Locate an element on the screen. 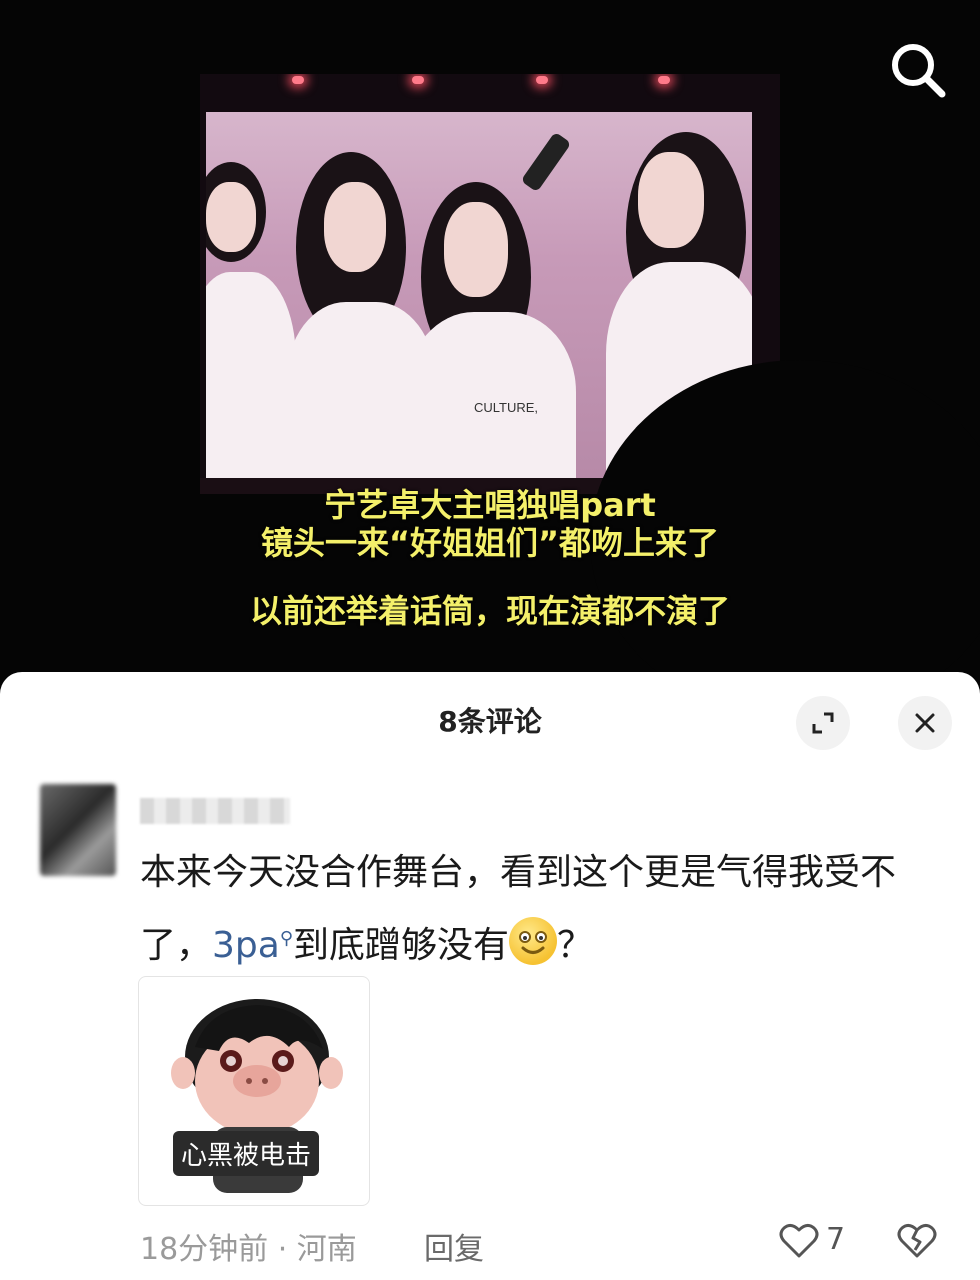 The height and width of the screenshot is (1280, 980). smiling-face-icon is located at coordinates (533, 941).